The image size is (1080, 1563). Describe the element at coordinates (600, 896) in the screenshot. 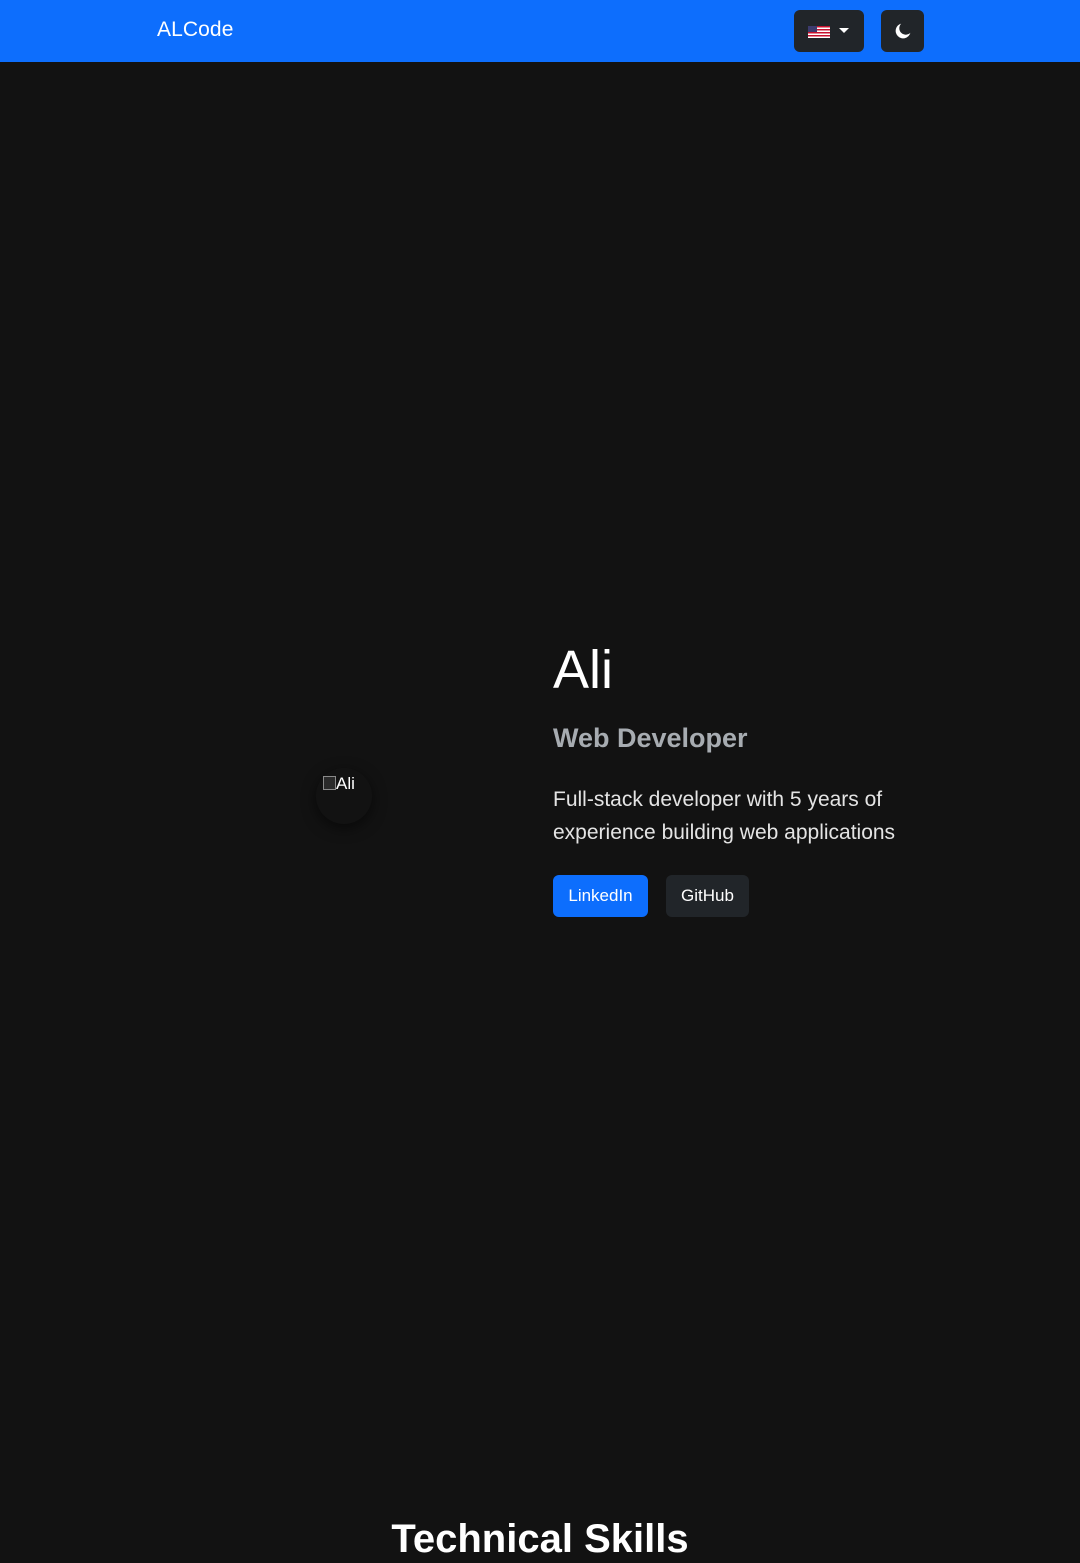

I see `linkedin-button: LinkedIn` at that location.